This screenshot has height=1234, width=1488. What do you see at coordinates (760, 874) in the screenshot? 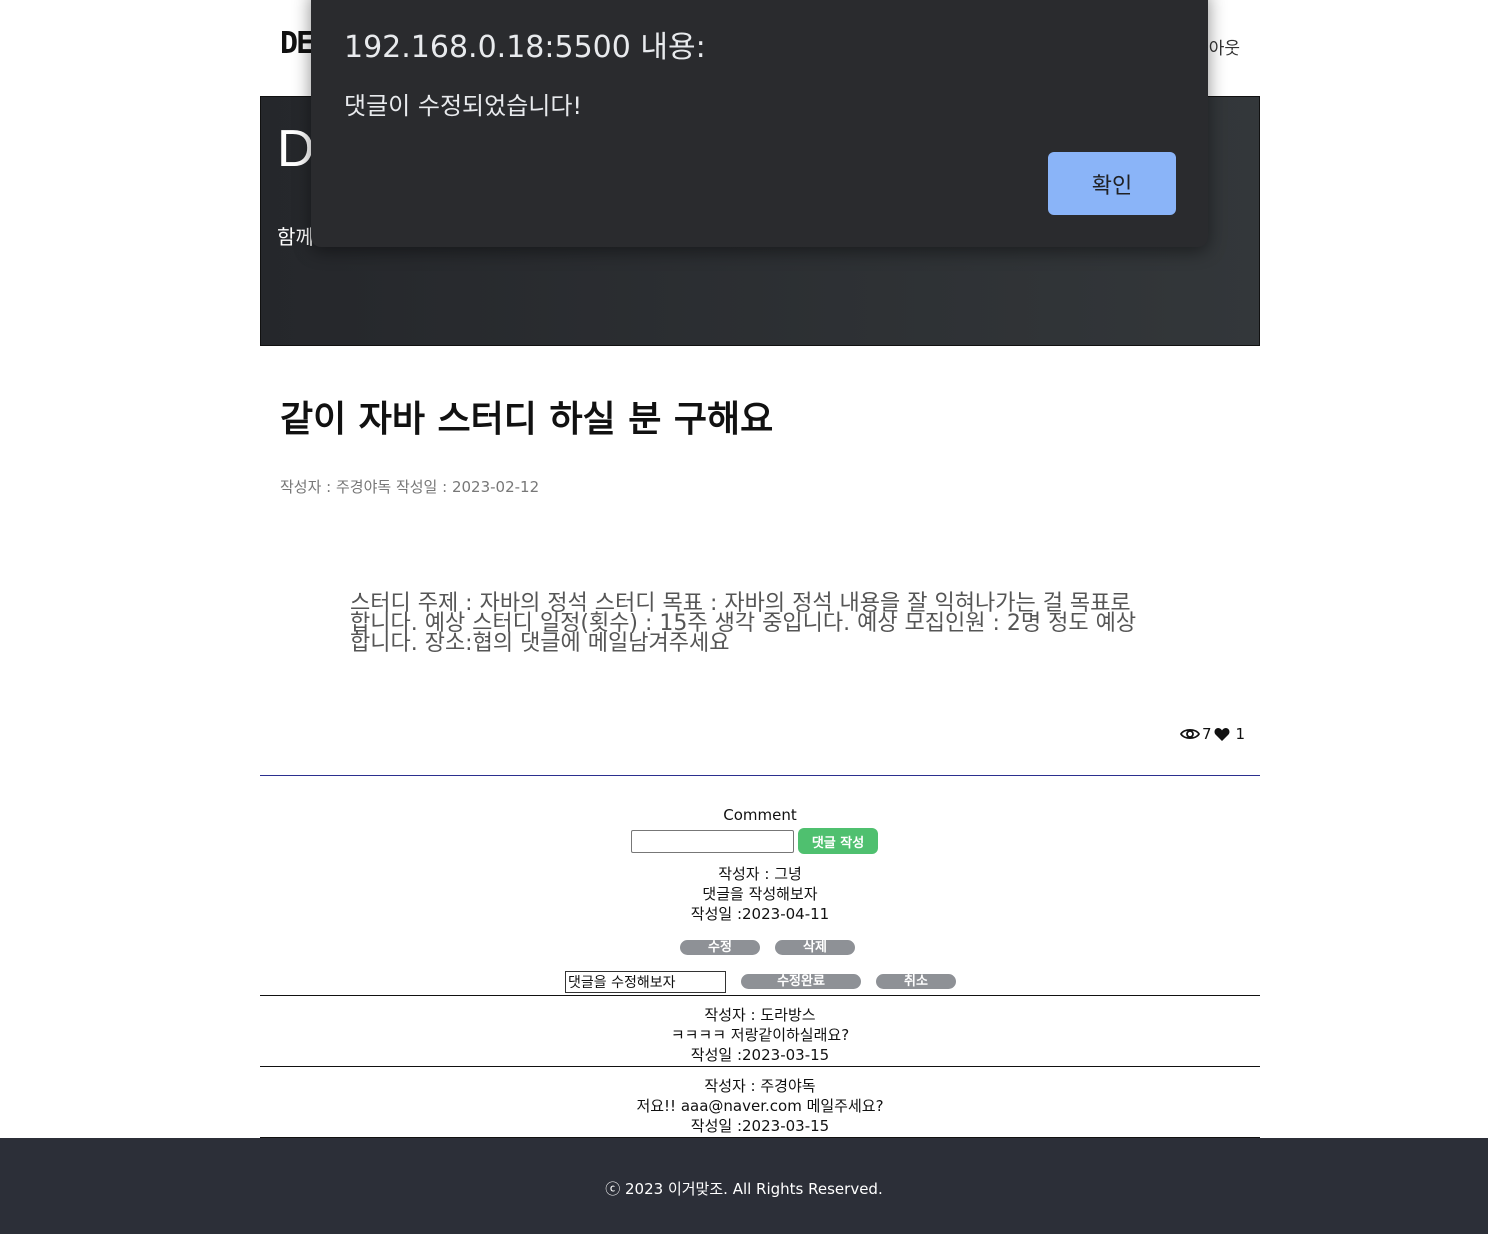
I see `comment-author: 작성자 : 그녕` at bounding box center [760, 874].